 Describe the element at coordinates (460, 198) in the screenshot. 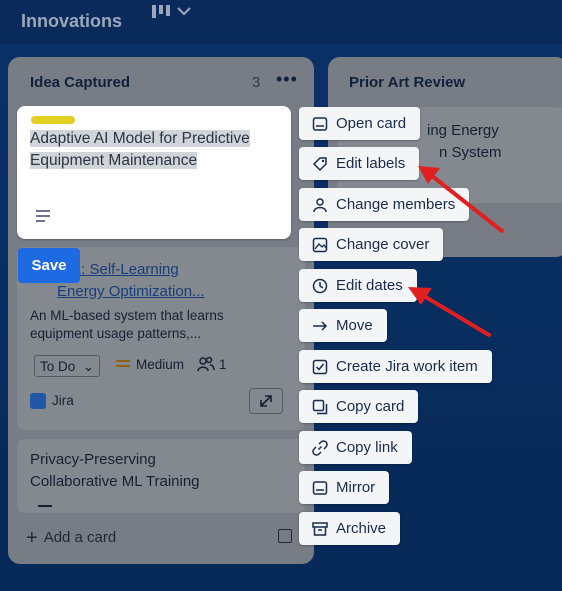

I see `annotation-arrow-edit-labels` at that location.